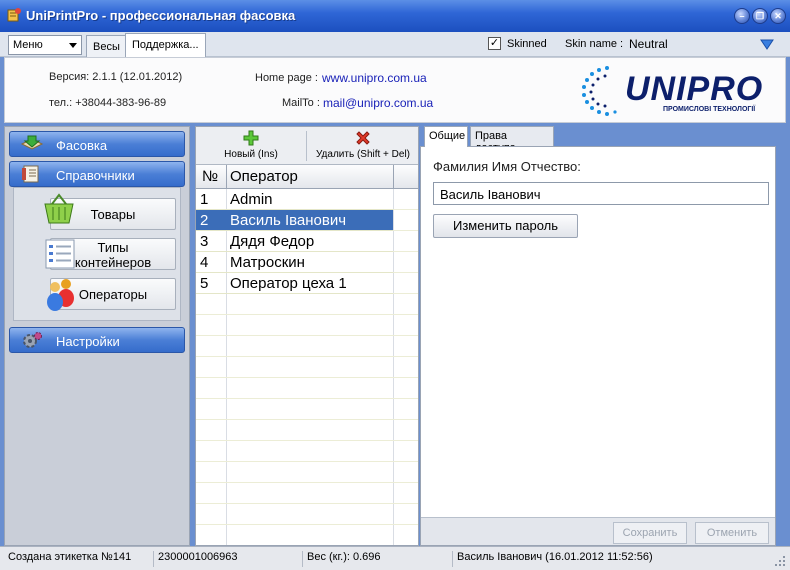  I want to click on operators-toolbar: Новый (Ins) Удалить (Shift + Del), so click(307, 146).